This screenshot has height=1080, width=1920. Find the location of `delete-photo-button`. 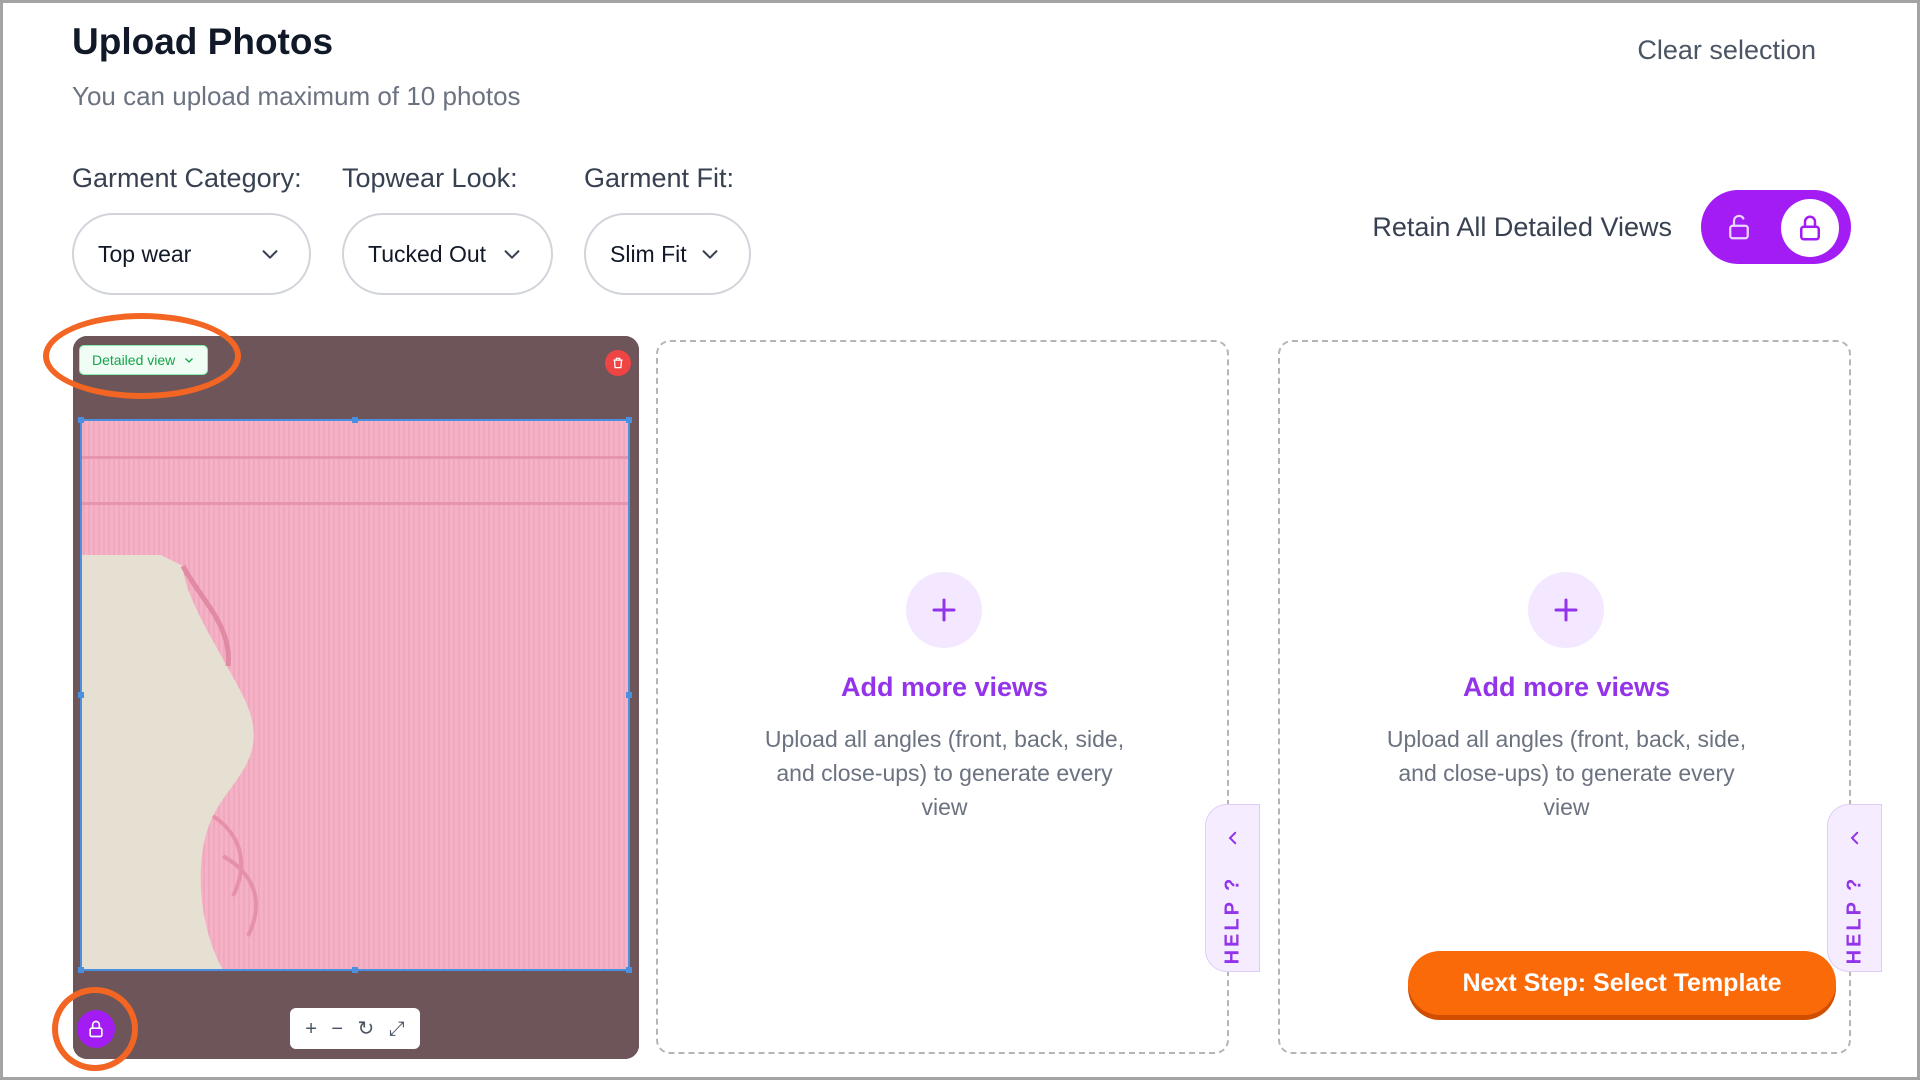

delete-photo-button is located at coordinates (618, 363).